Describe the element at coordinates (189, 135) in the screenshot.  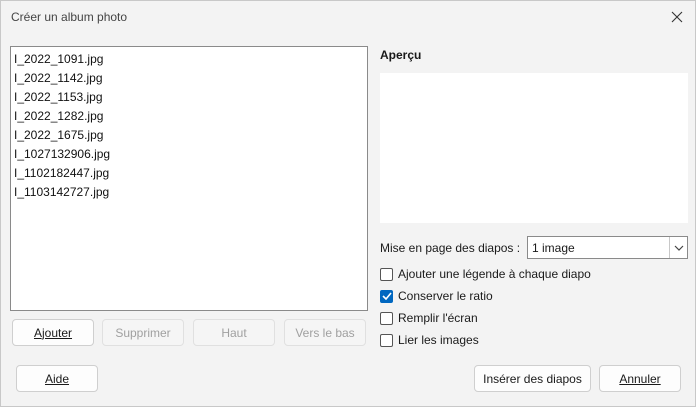
I see `file-list-item: I_2022_1675.jpg` at that location.